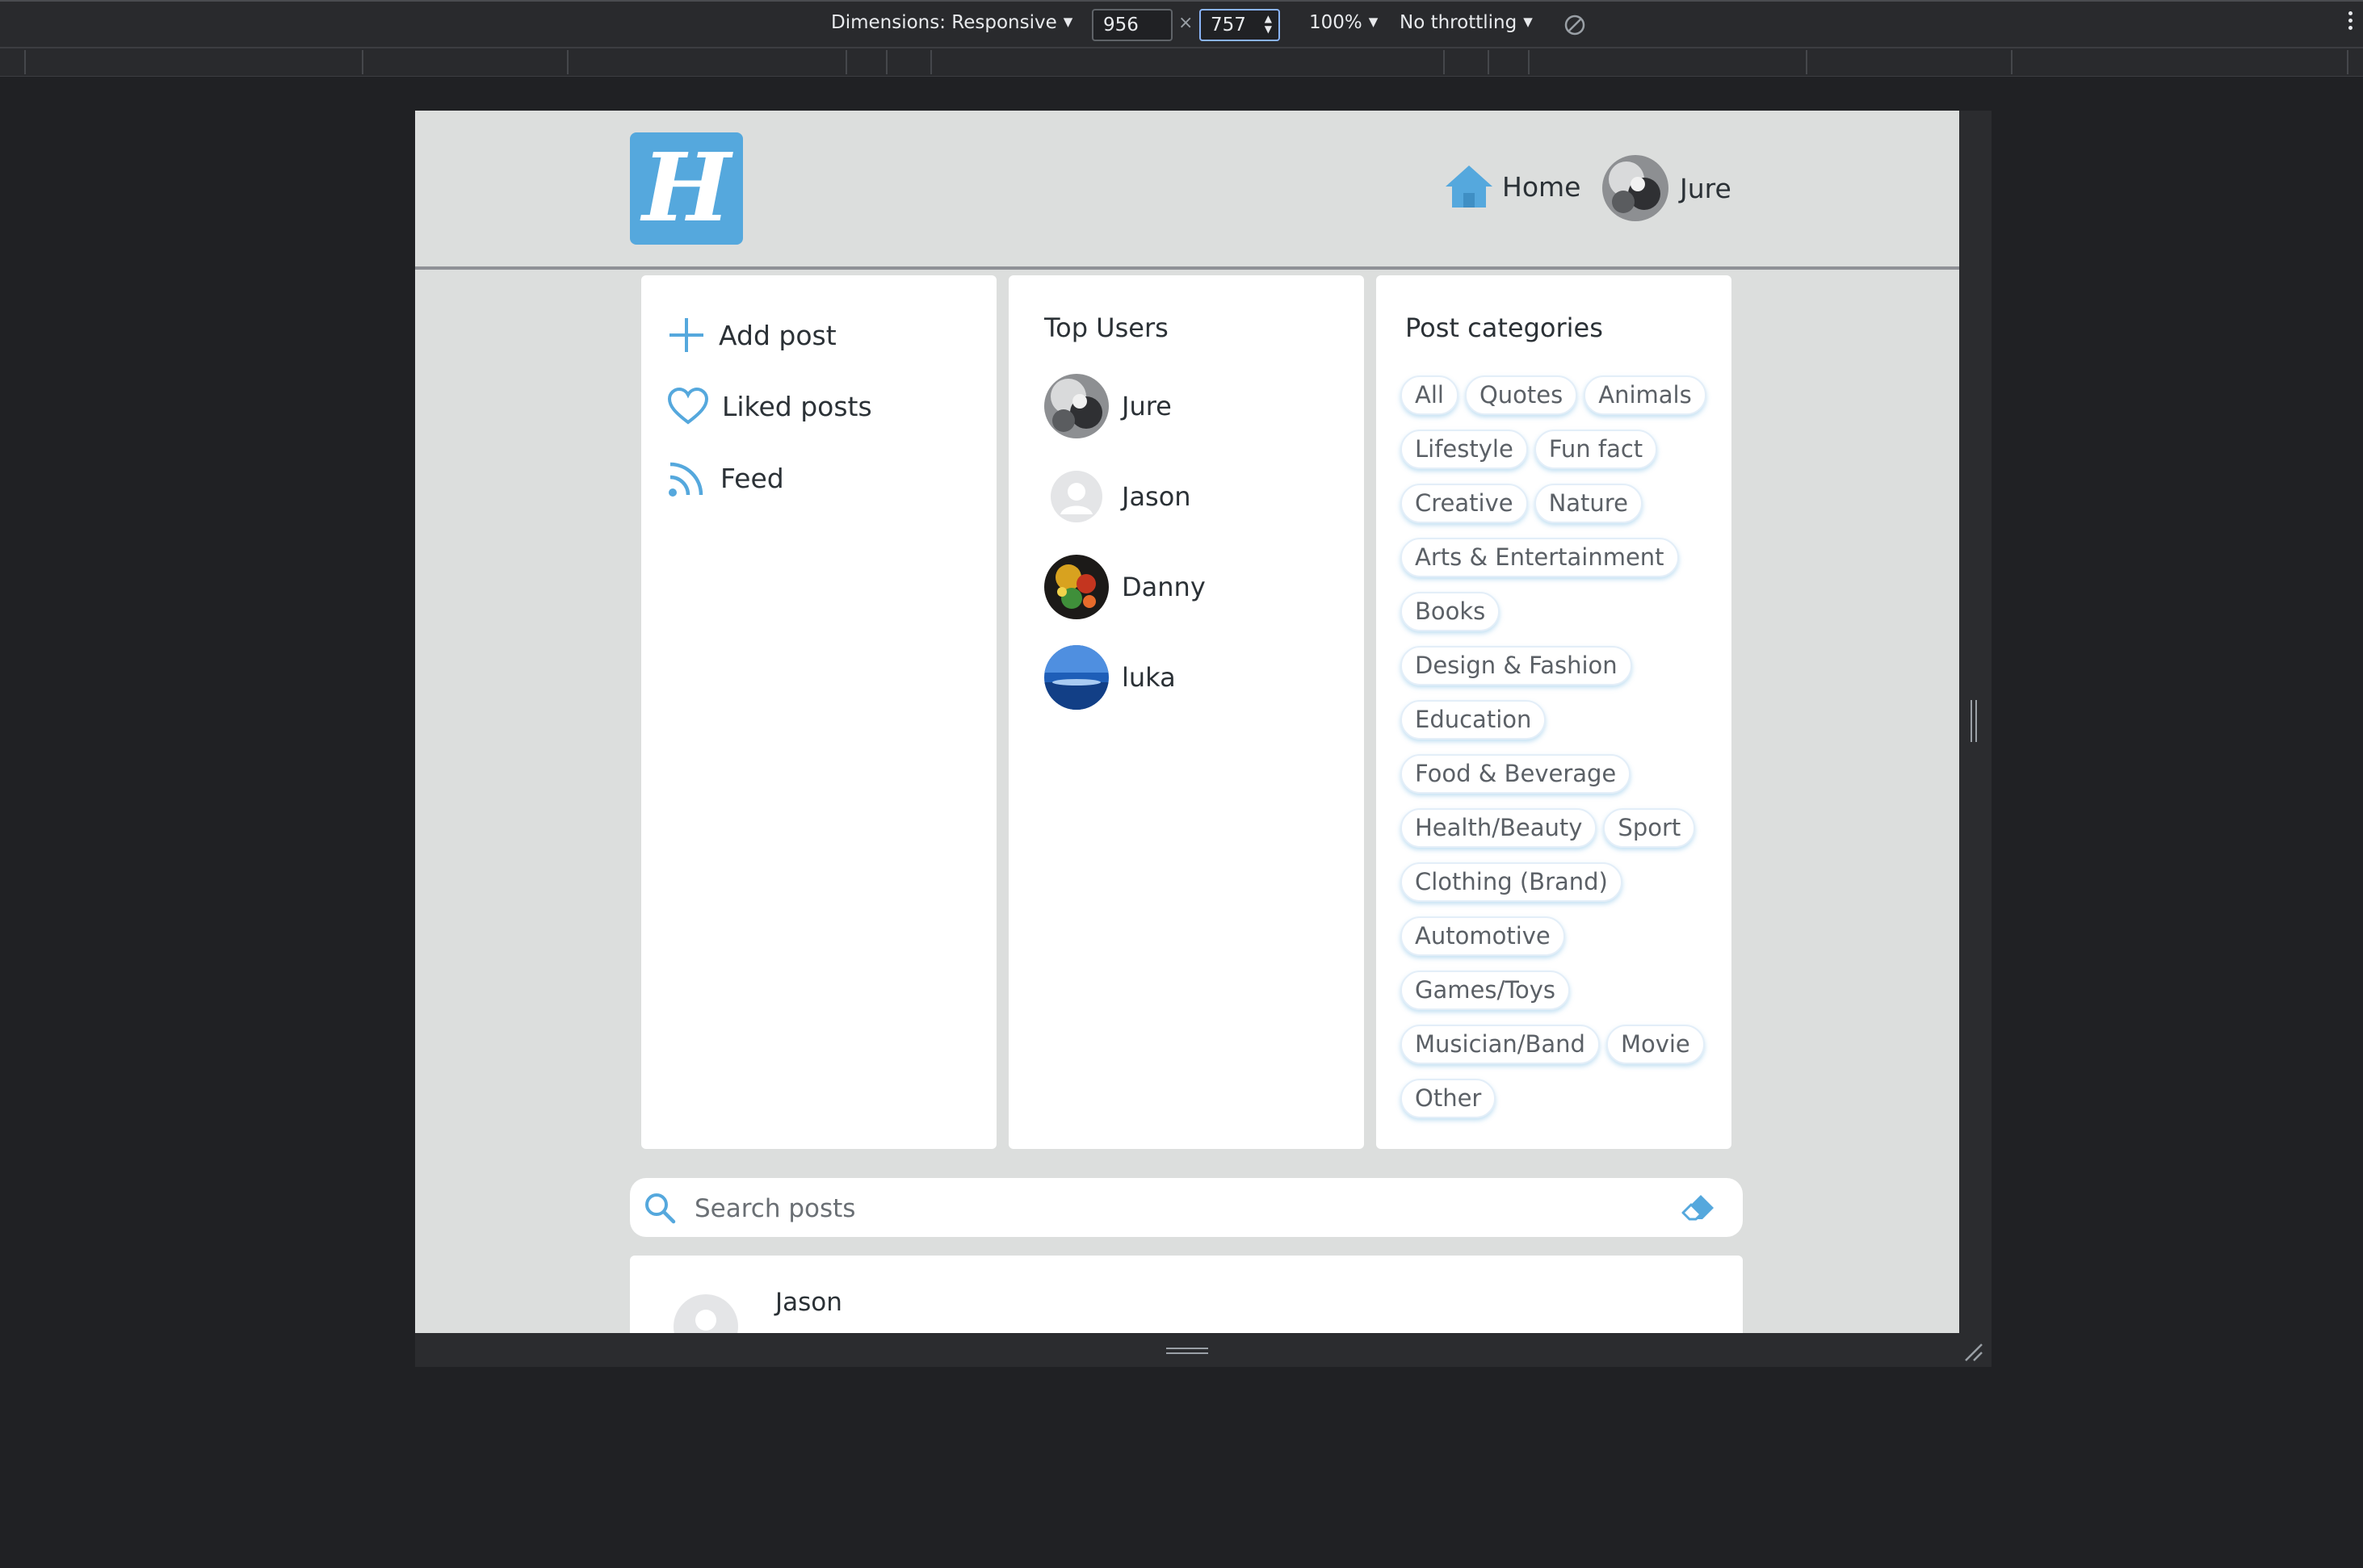 The height and width of the screenshot is (1568, 2363). I want to click on feed-link: Feed, so click(725, 478).